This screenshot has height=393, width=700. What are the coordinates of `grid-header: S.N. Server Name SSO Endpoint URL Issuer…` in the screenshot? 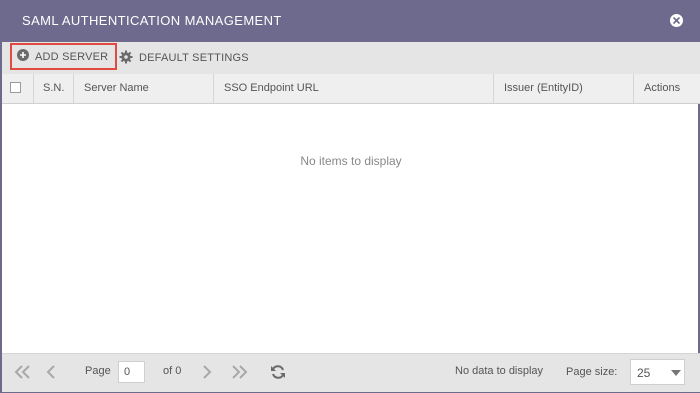 It's located at (351, 89).